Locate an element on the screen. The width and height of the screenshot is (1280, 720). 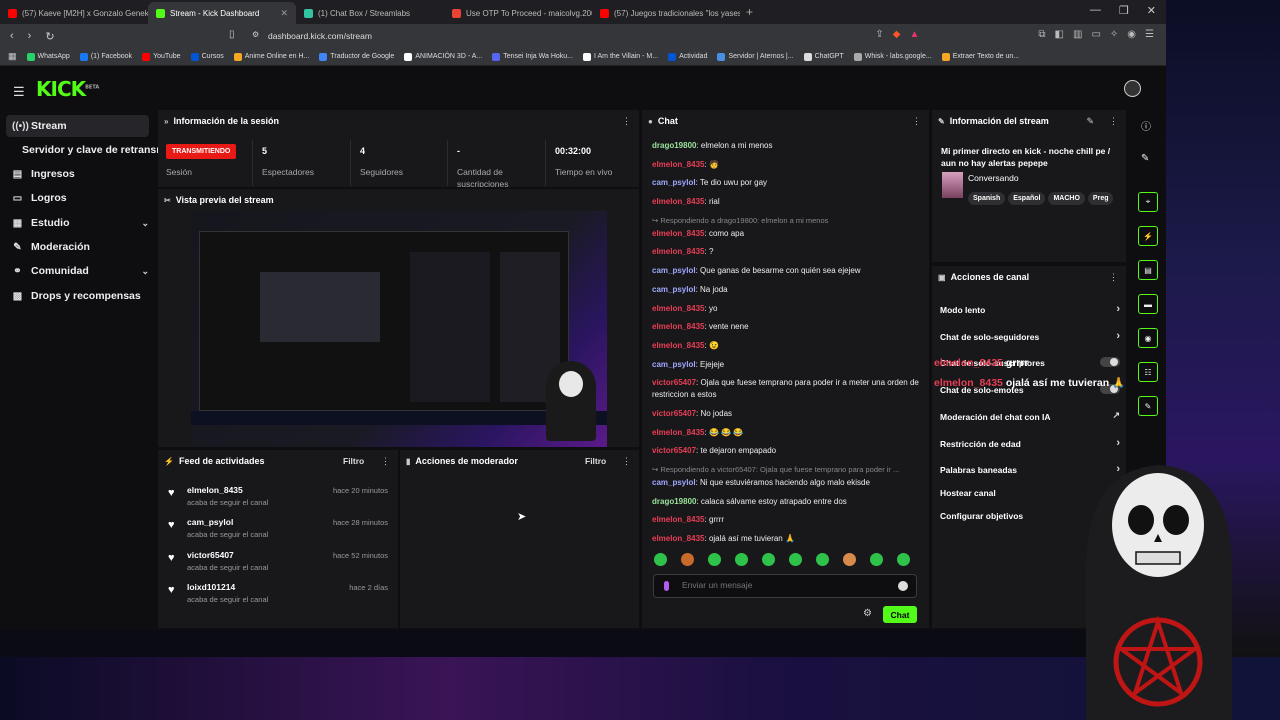
shortcut-button: ⌖ is located at coordinates (1148, 202).